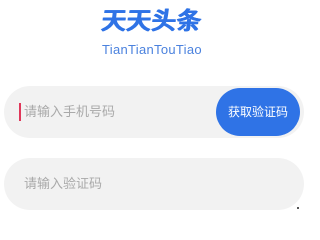 This screenshot has width=320, height=240. Describe the element at coordinates (20, 112) in the screenshot. I see `text-caret` at that location.